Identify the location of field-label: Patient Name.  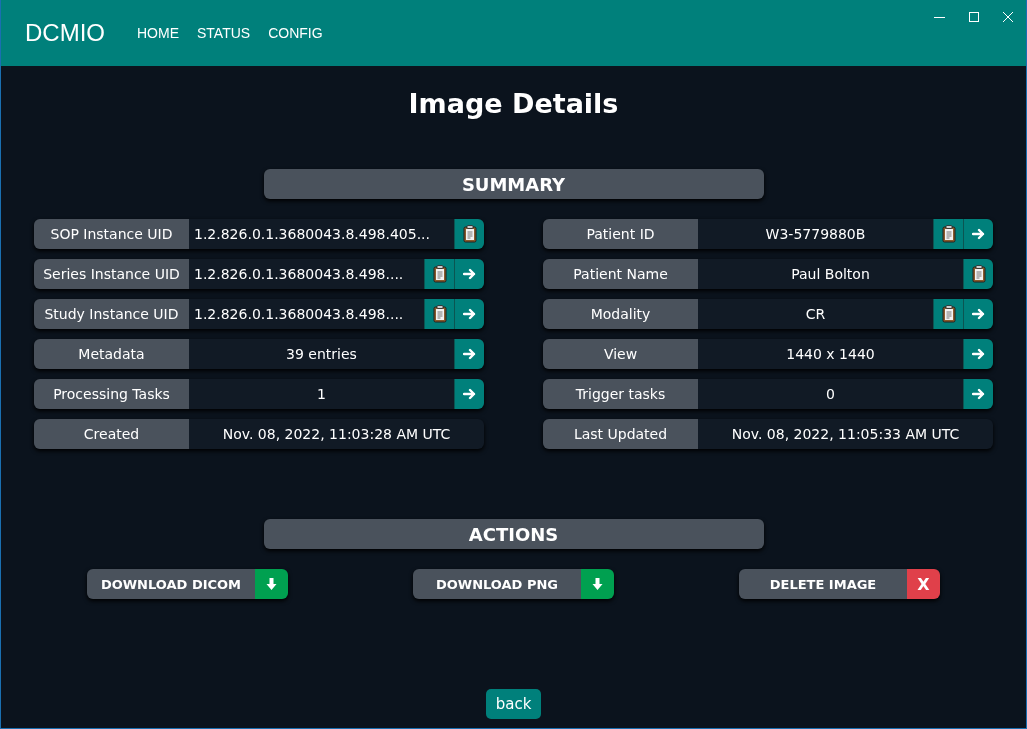
(620, 274).